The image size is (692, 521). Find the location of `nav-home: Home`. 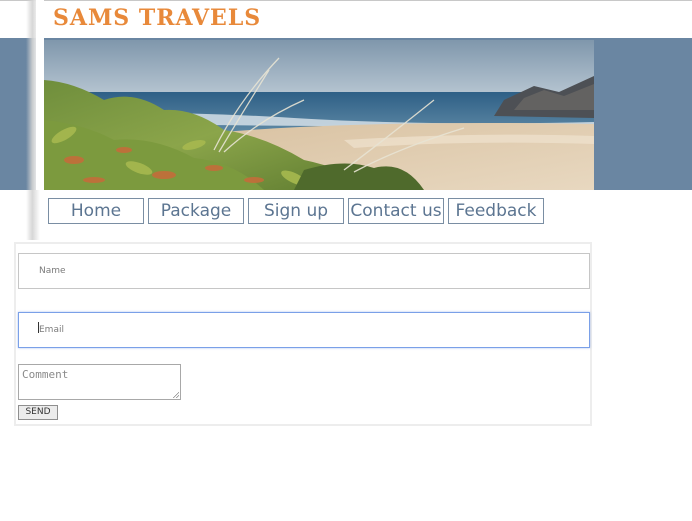

nav-home: Home is located at coordinates (96, 211).